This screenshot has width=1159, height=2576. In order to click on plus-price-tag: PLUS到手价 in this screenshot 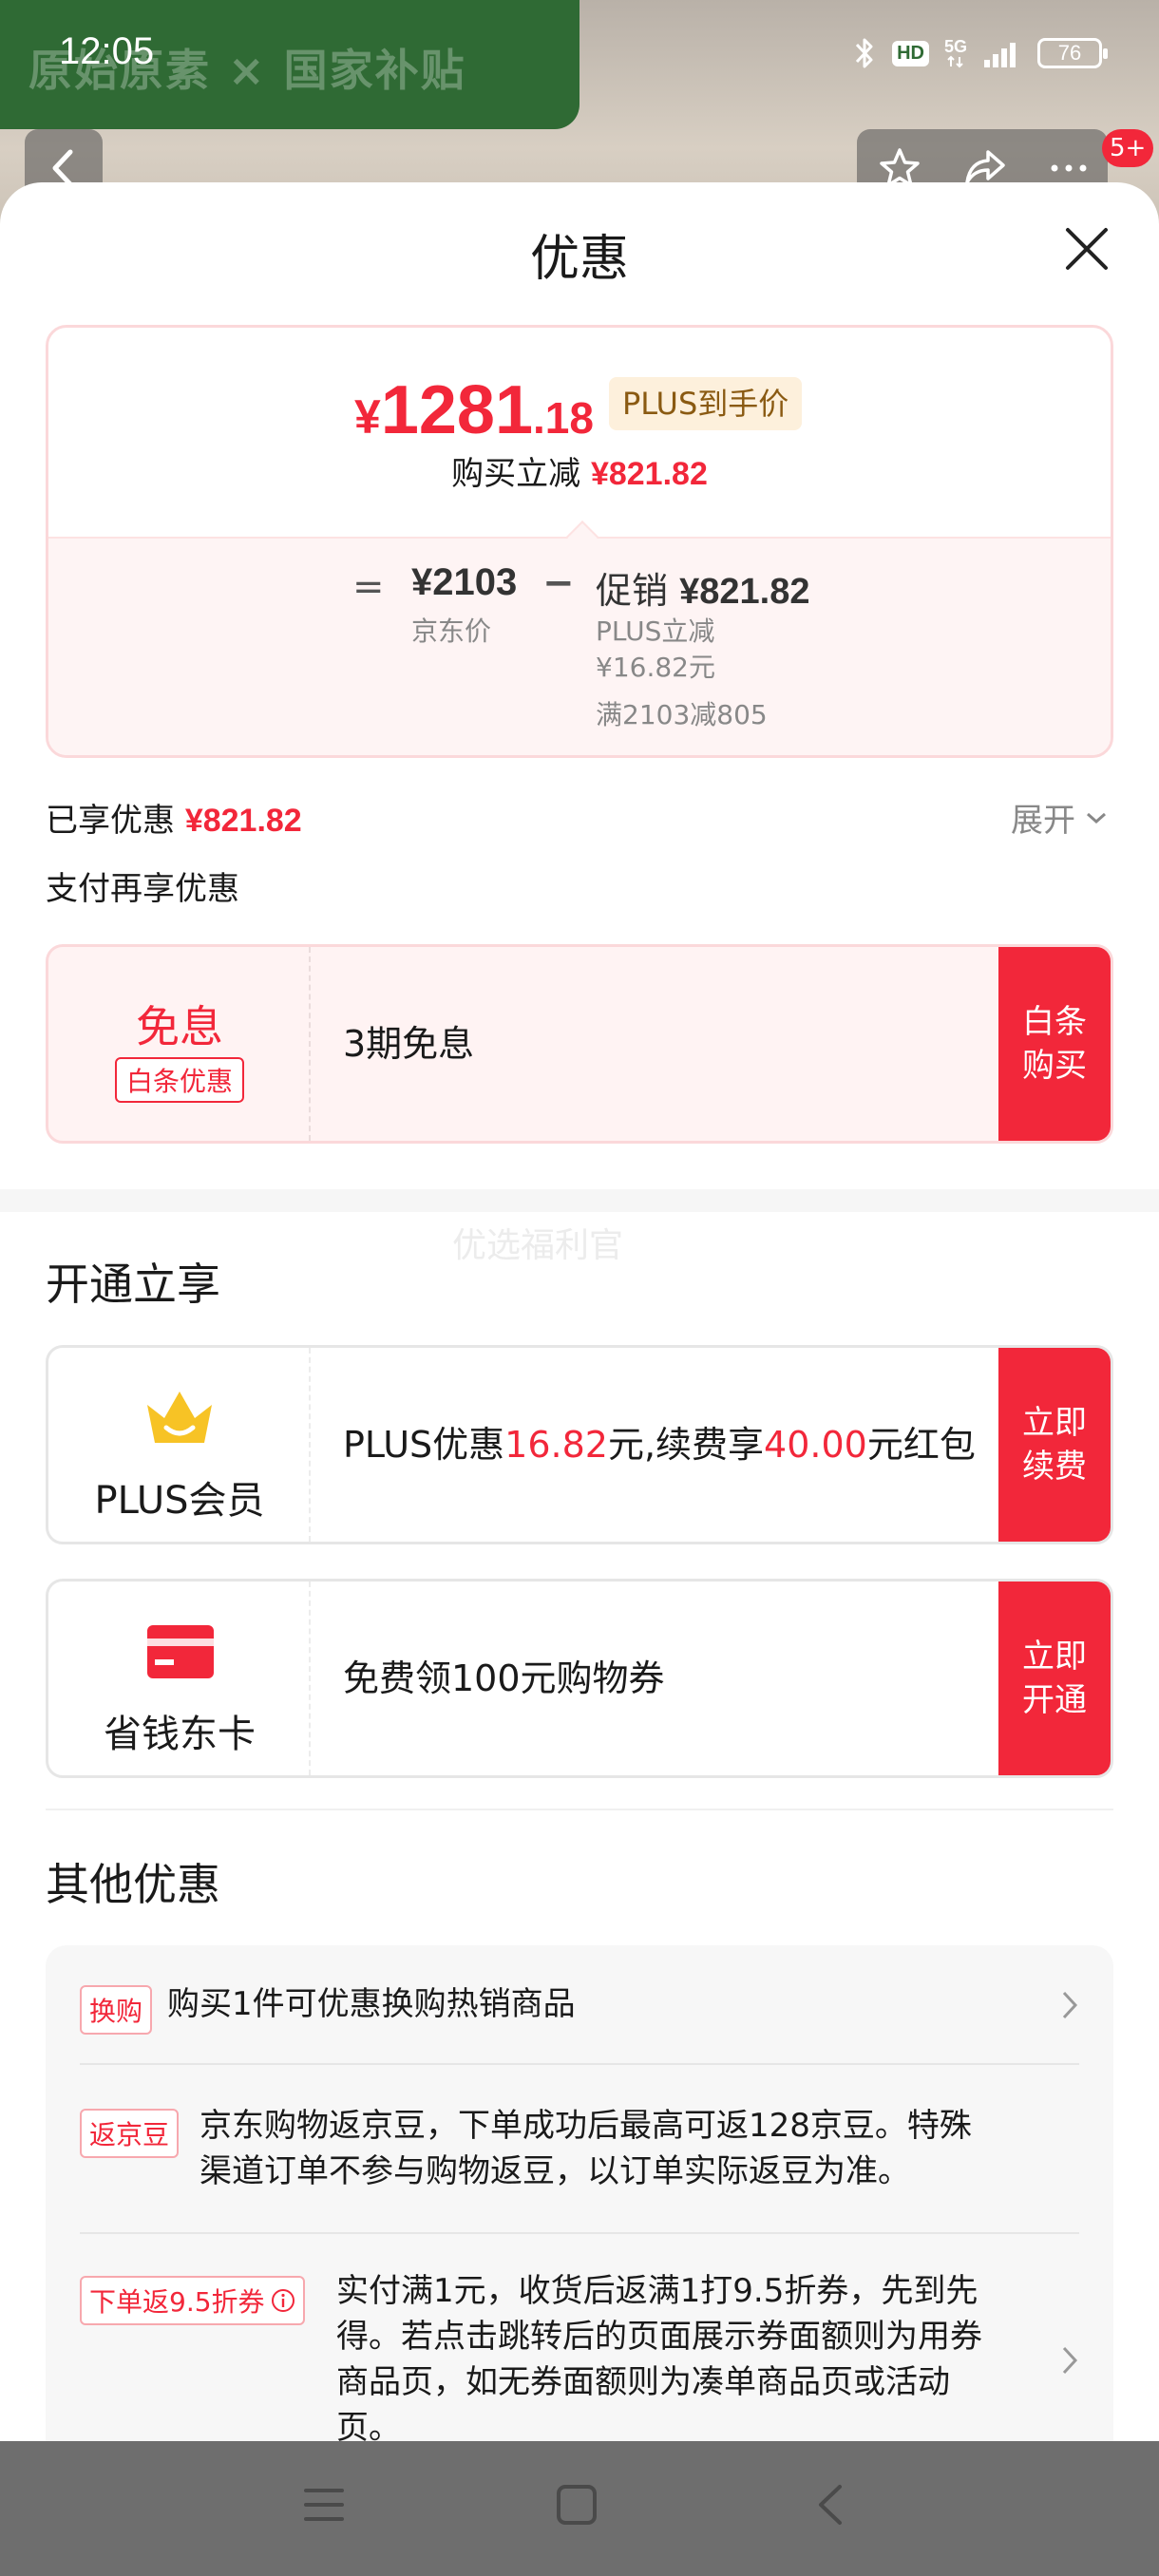, I will do `click(706, 403)`.